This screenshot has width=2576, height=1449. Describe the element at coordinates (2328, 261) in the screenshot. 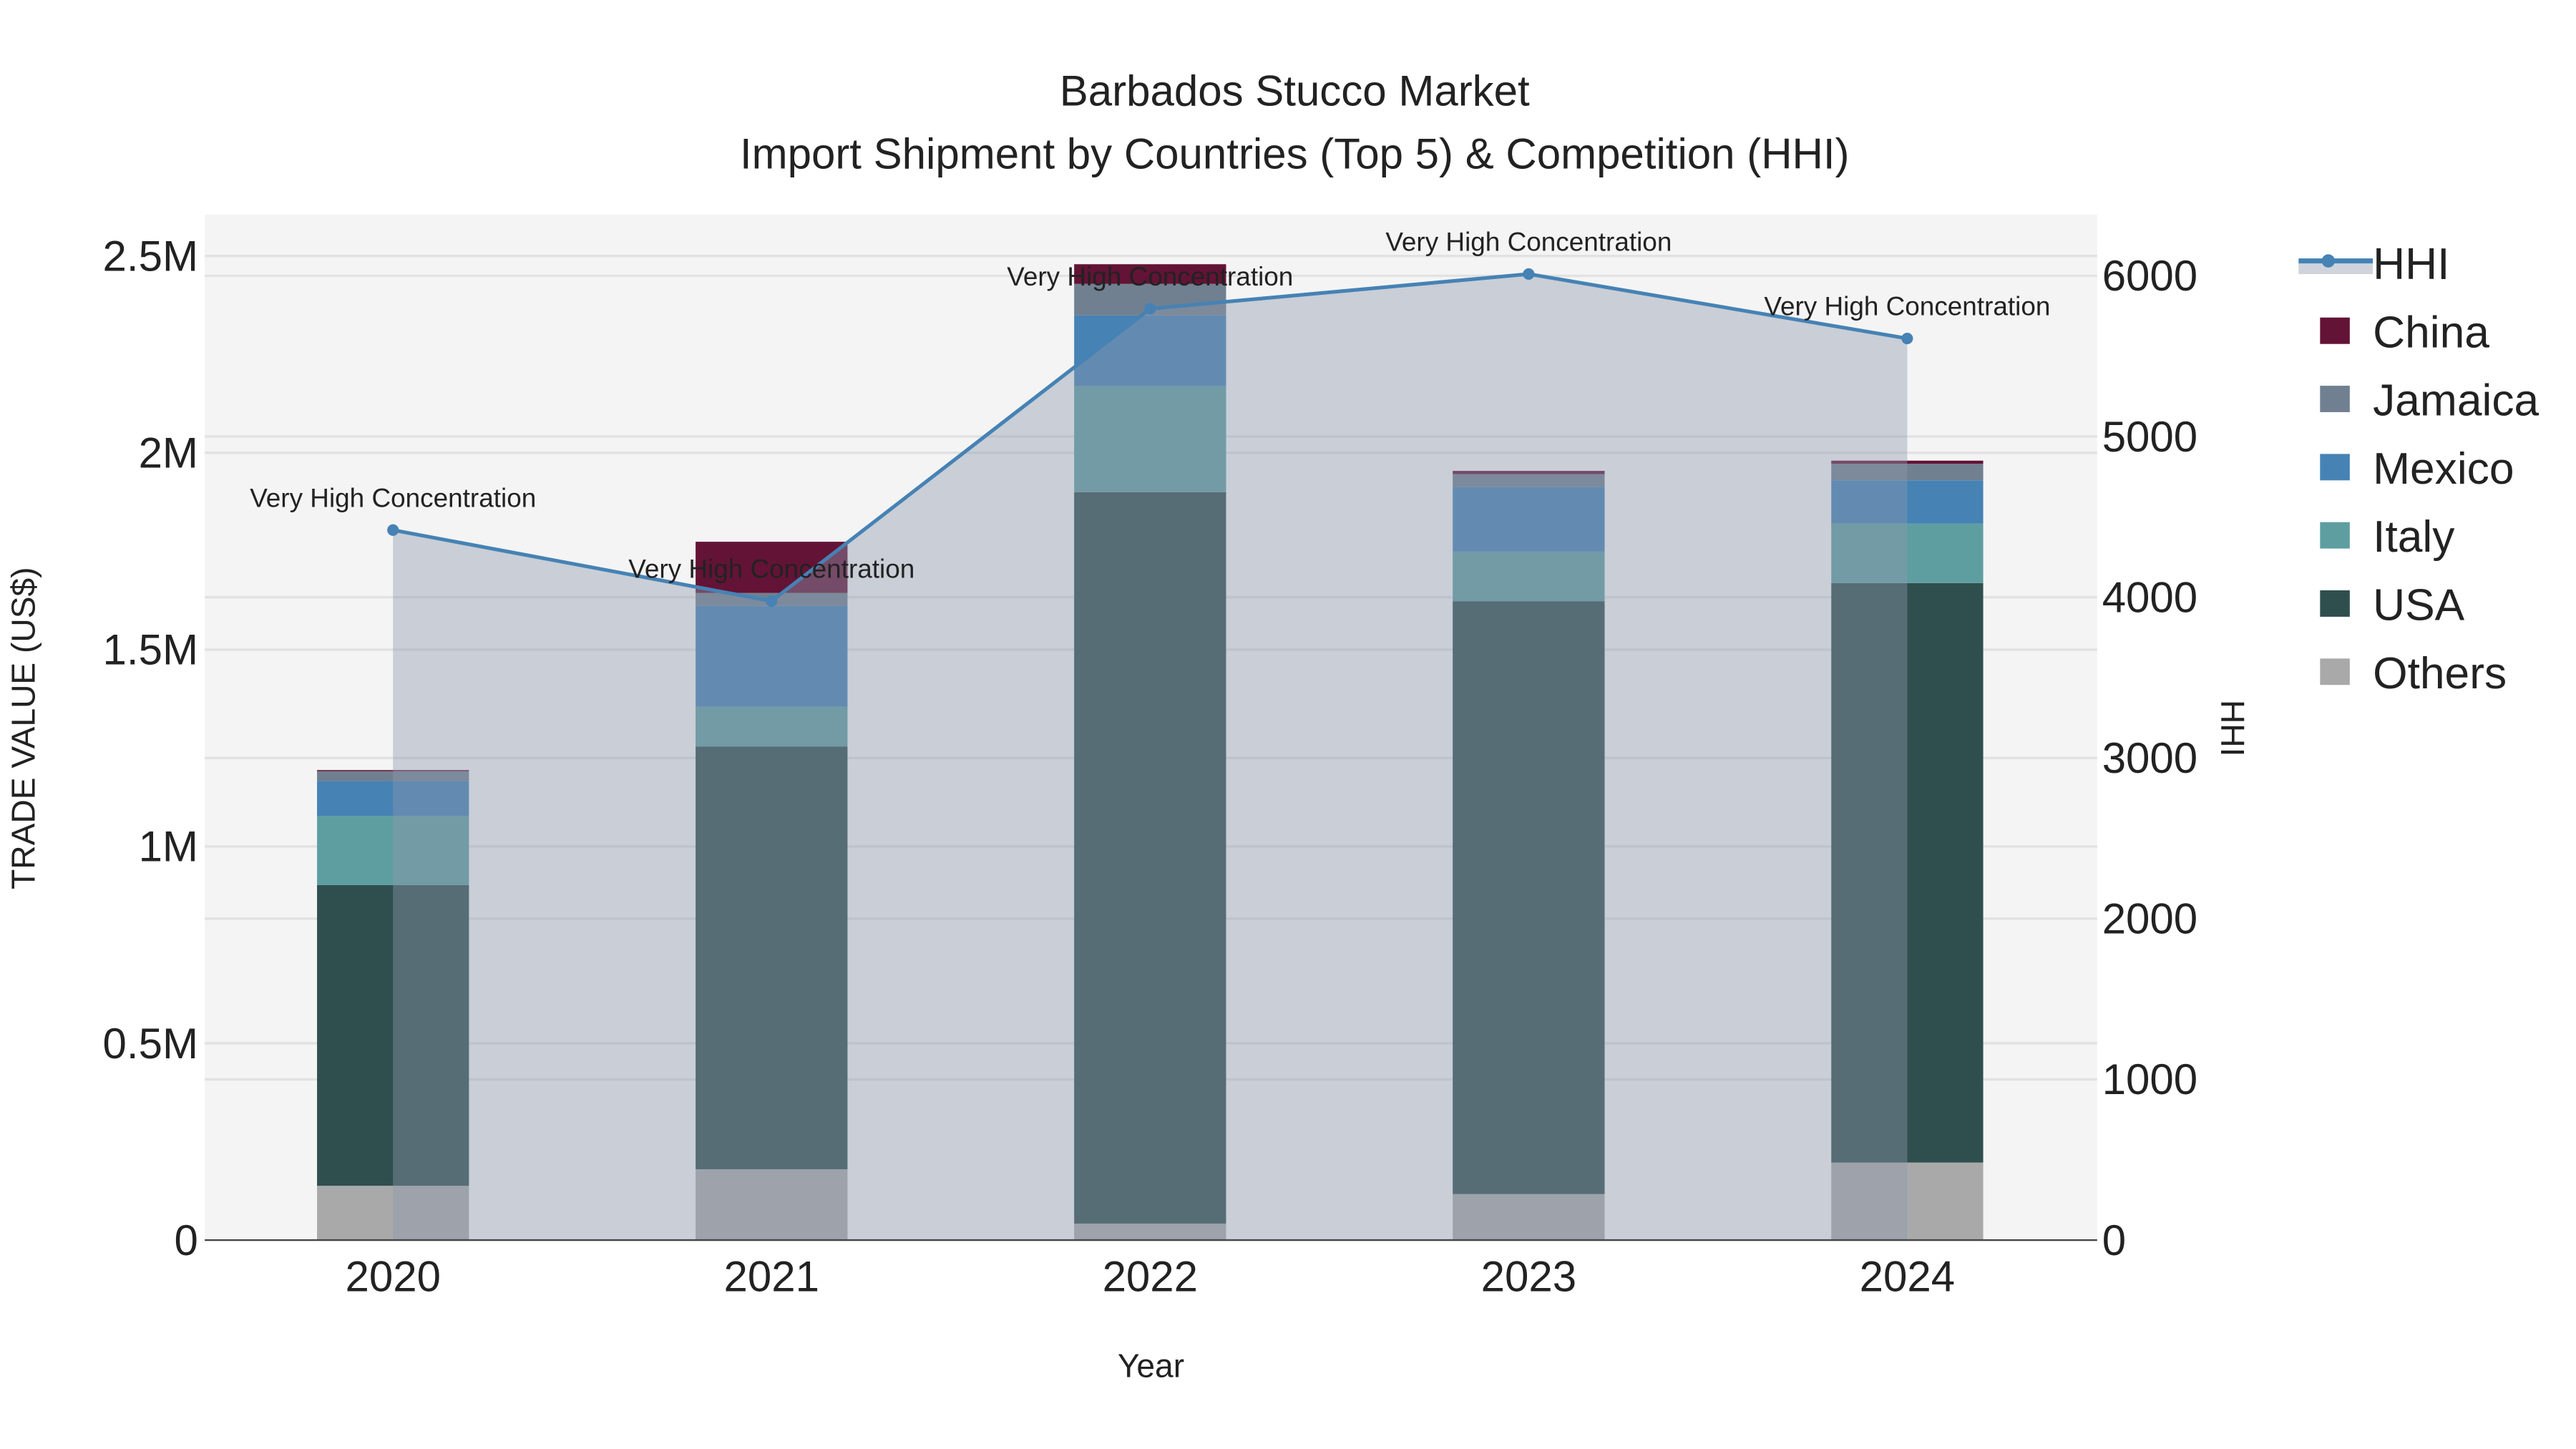

I see `legend-hhi-marker` at that location.